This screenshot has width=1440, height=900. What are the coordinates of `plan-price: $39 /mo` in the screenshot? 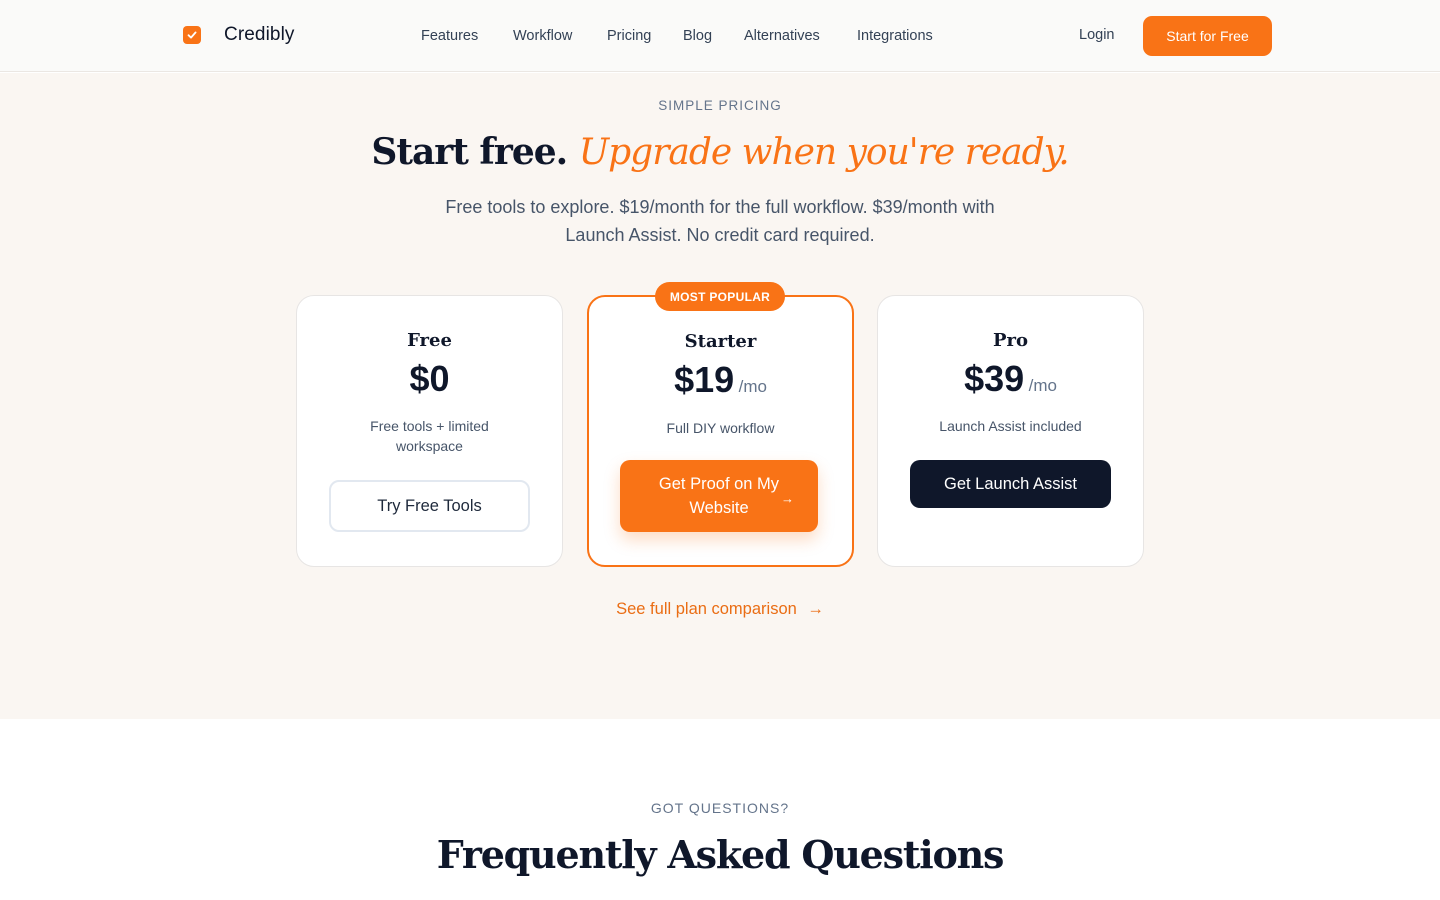 It's located at (1010, 379).